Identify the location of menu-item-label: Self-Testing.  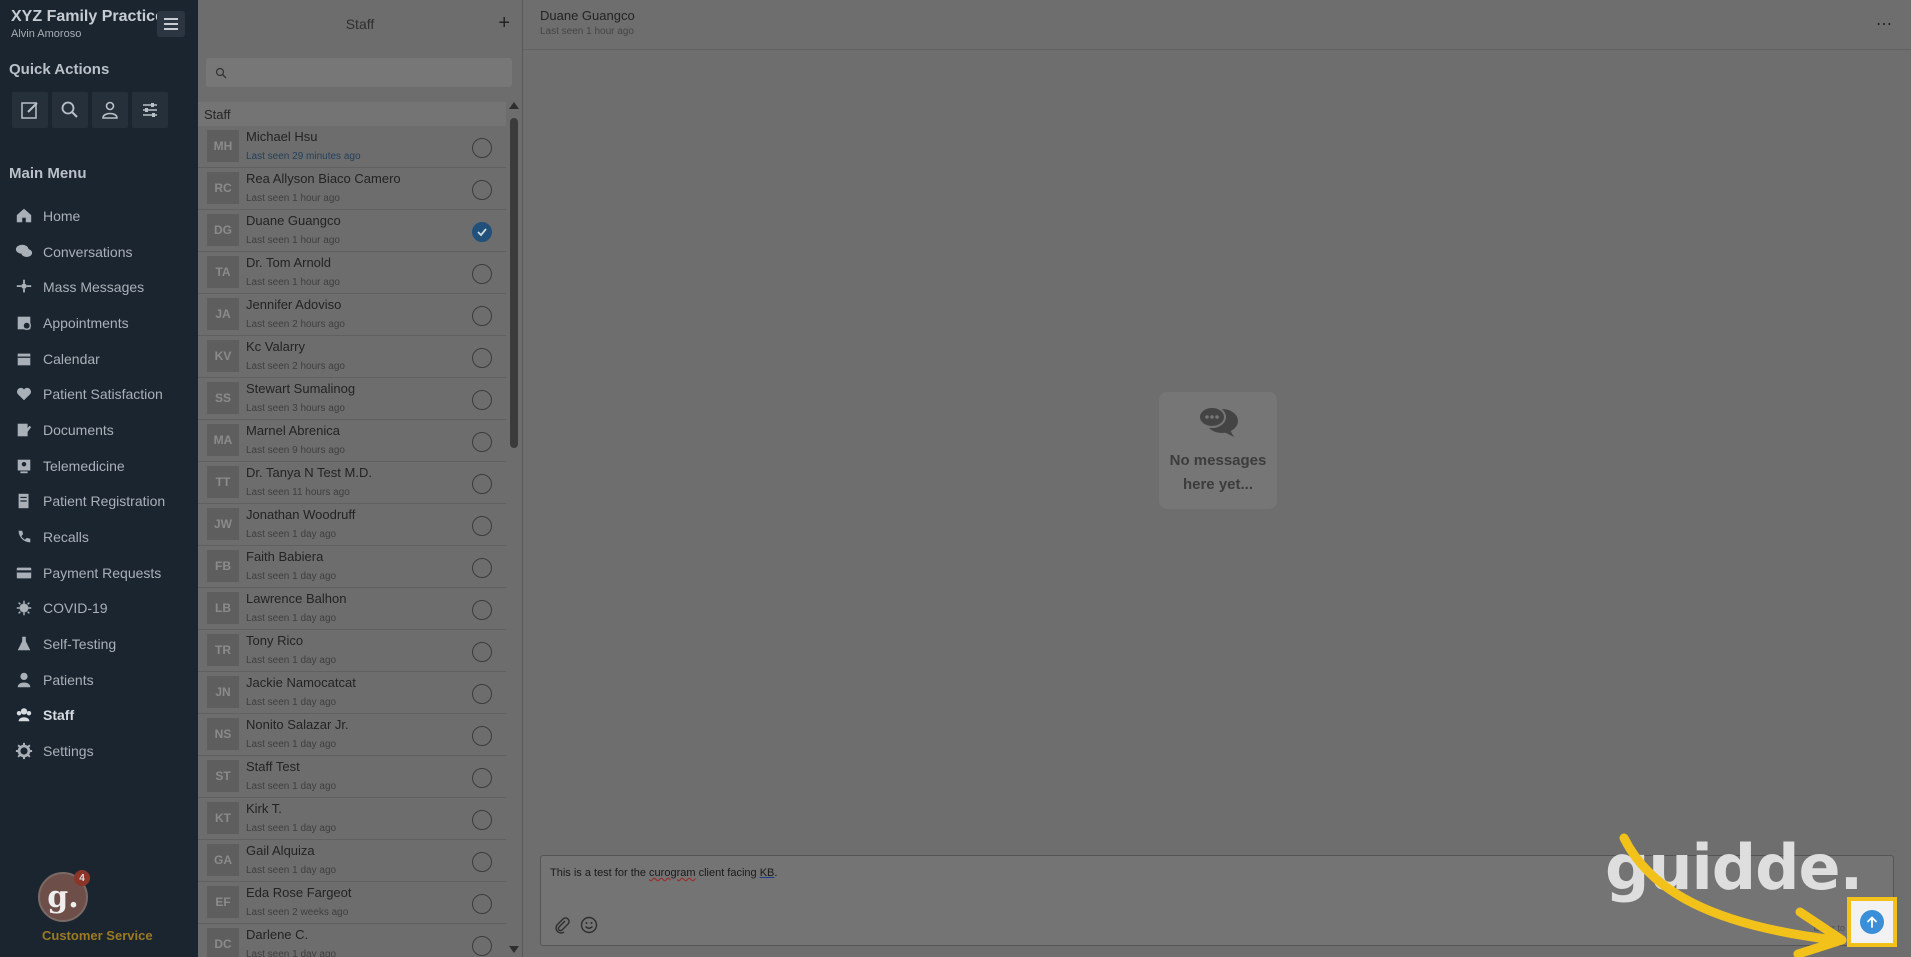
(80, 644).